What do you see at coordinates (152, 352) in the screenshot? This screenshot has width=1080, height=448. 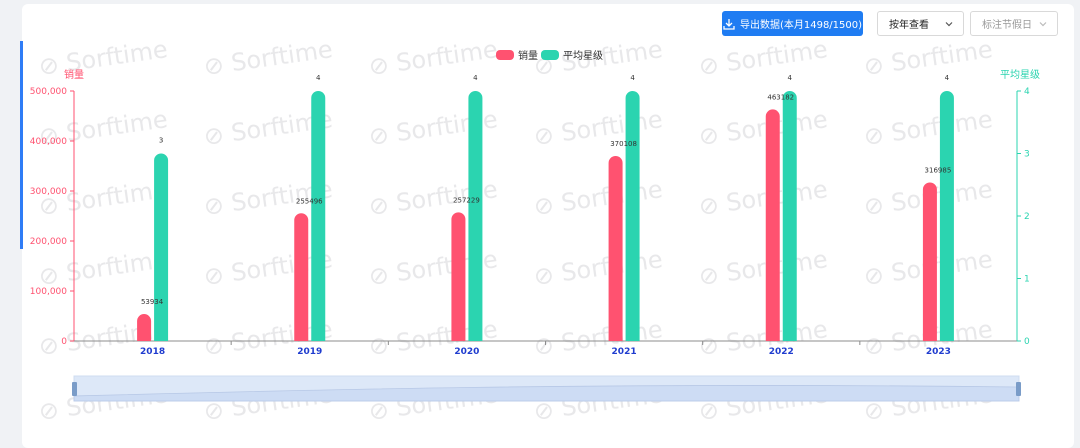 I see `x-axis-category-label: 2018` at bounding box center [152, 352].